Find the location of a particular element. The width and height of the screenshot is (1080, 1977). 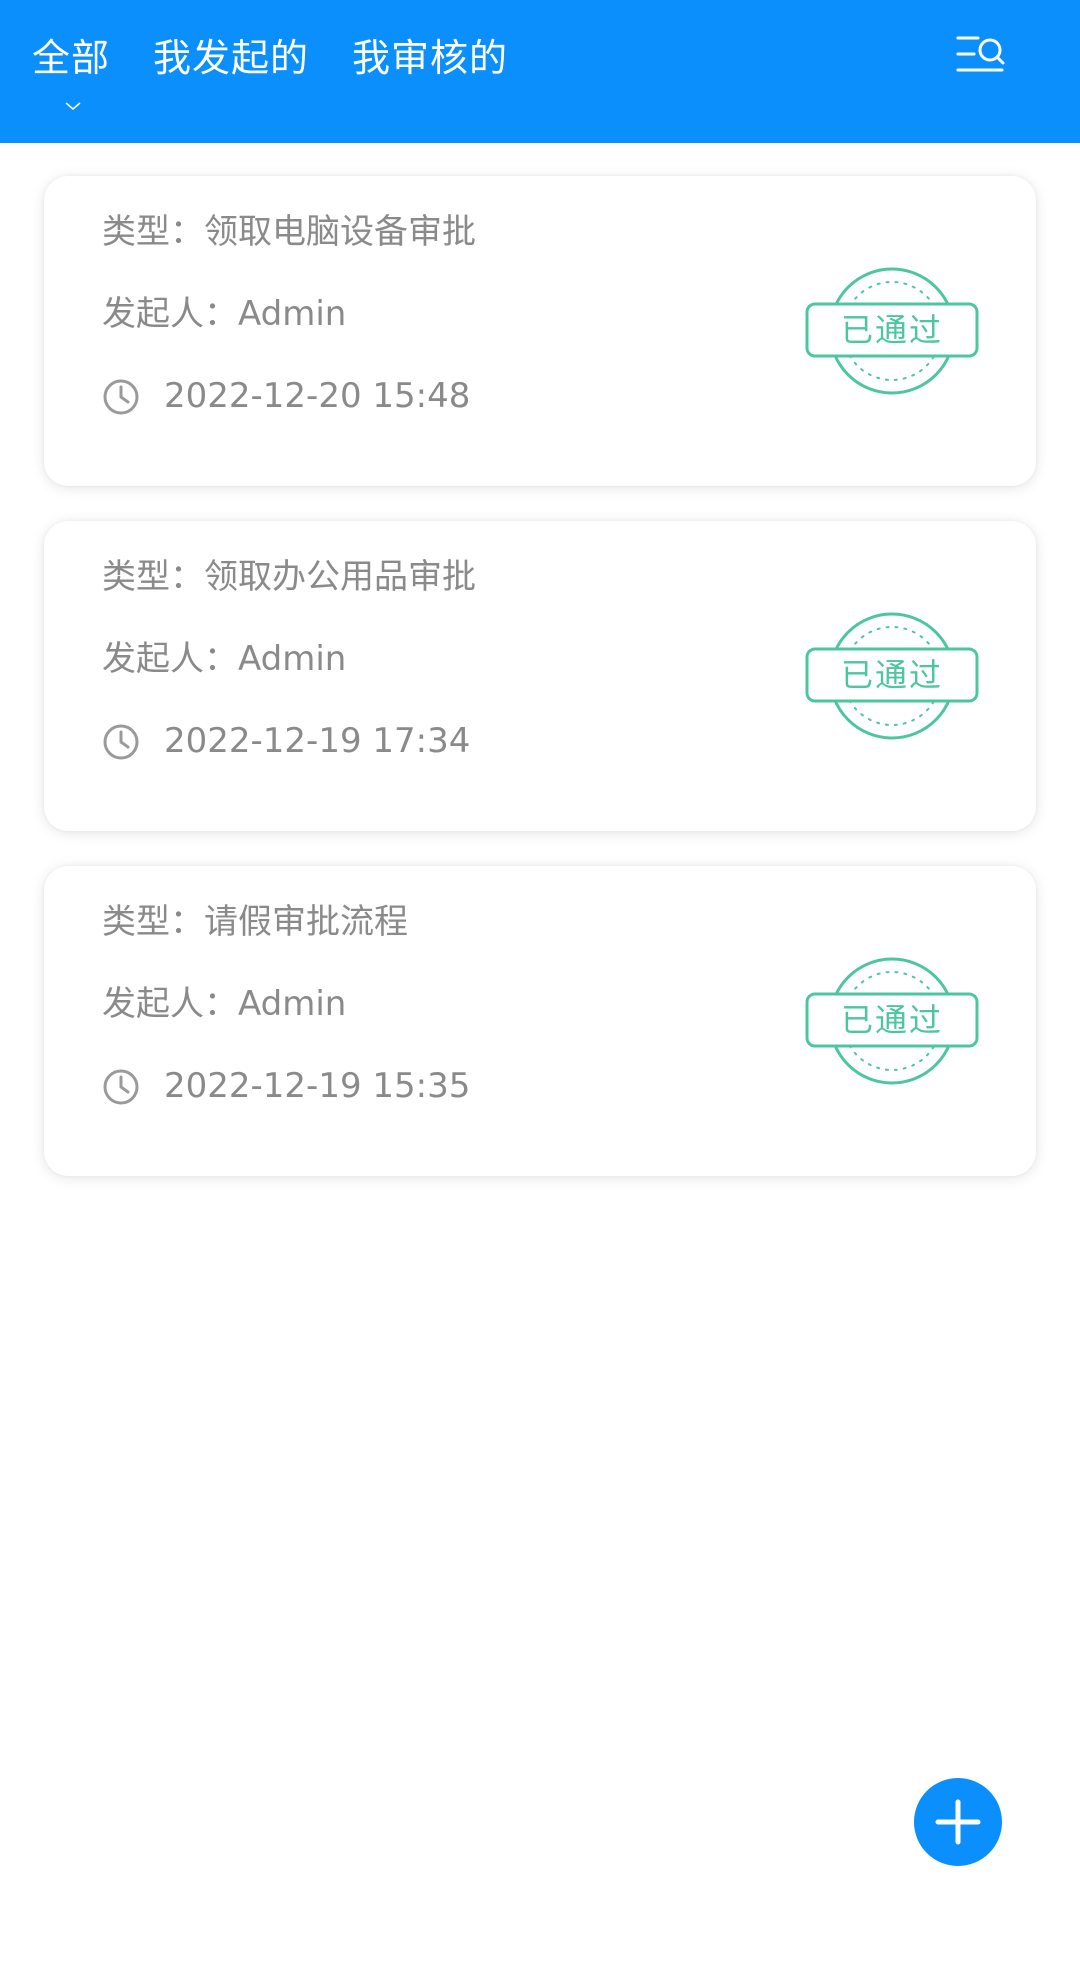

tab-reviewed-by-me: 我审核的 is located at coordinates (430, 58).